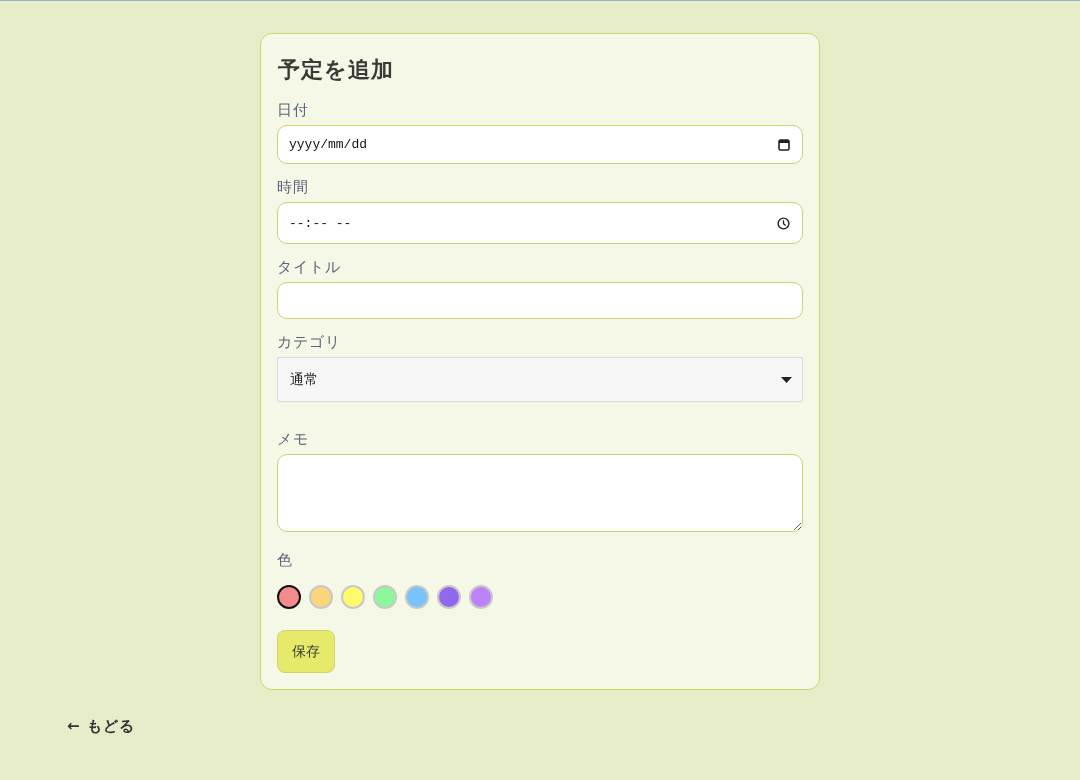 This screenshot has width=1080, height=780. What do you see at coordinates (285, 560) in the screenshot?
I see `field-label: 色` at bounding box center [285, 560].